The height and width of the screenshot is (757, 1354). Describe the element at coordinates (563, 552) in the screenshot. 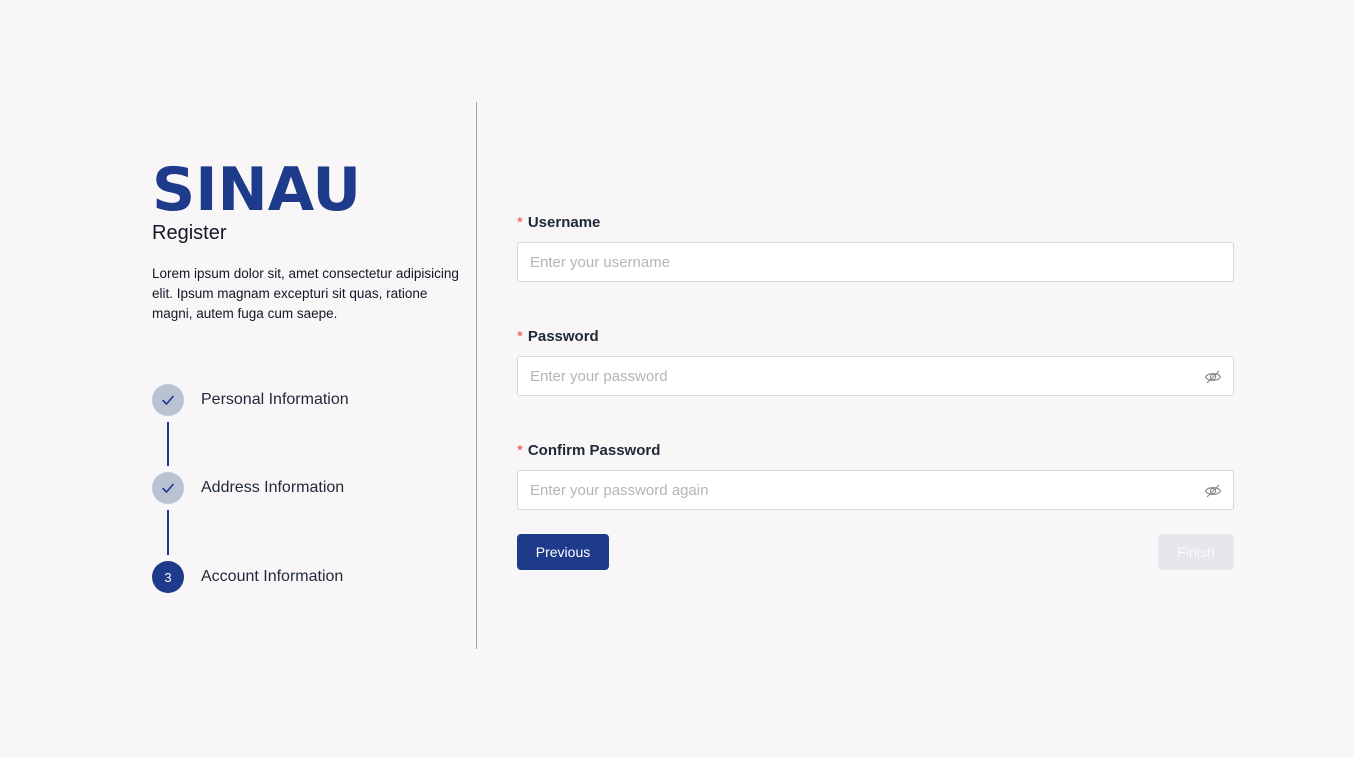

I see `previous-button: Previous` at that location.